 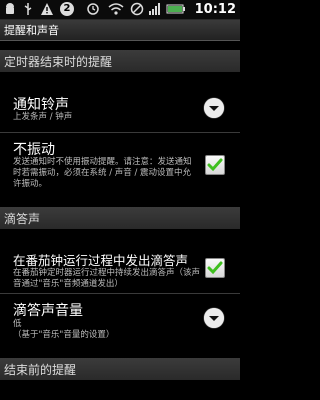 I want to click on tick-volume-value: 低, so click(x=17, y=324).